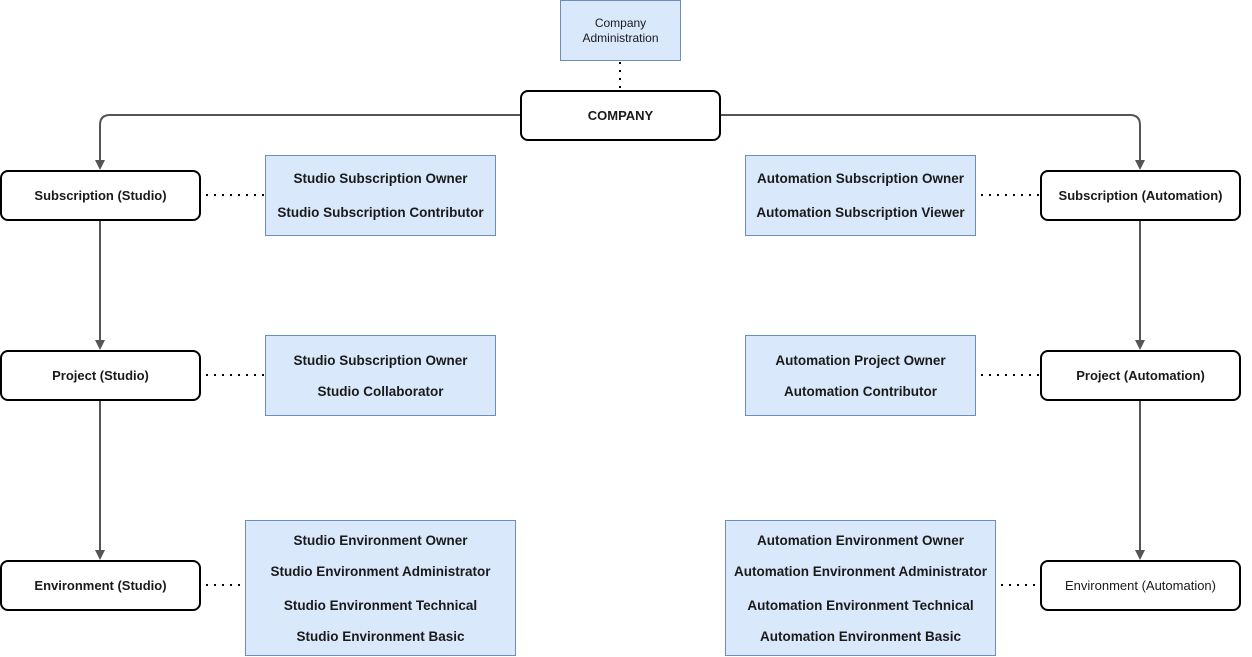 The image size is (1252, 657). I want to click on automation-environment-node: Environment (Automation), so click(1140, 585).